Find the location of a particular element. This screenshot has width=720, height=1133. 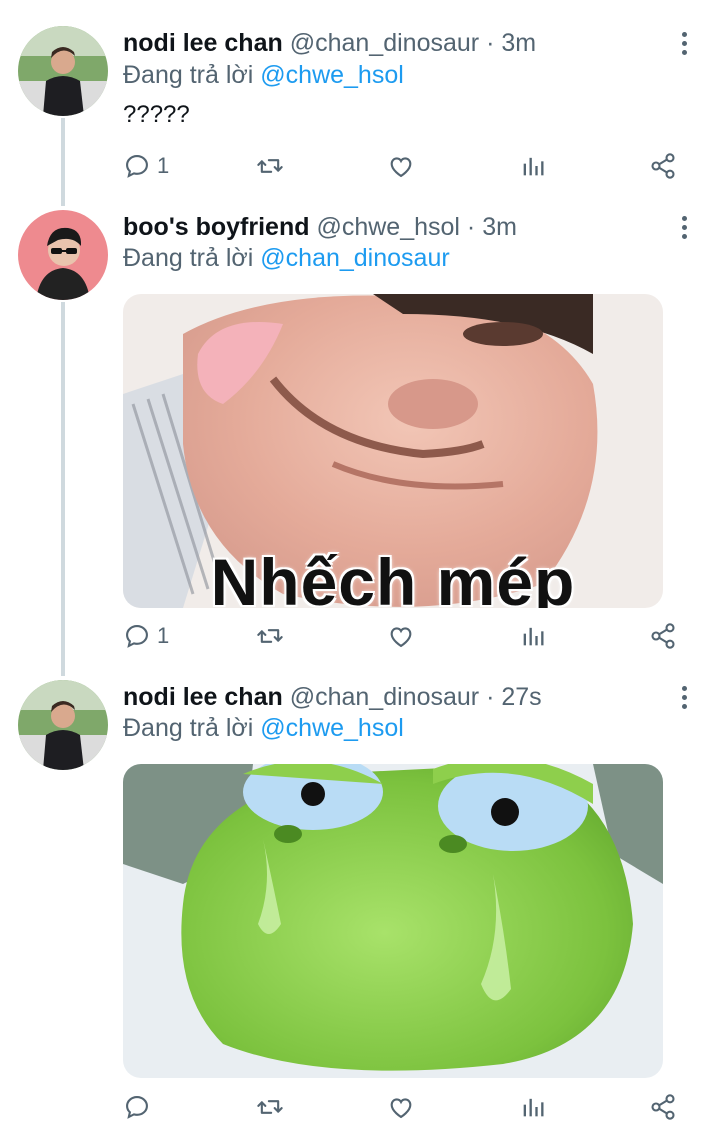

display-name: boo's boyfriend is located at coordinates (216, 227).